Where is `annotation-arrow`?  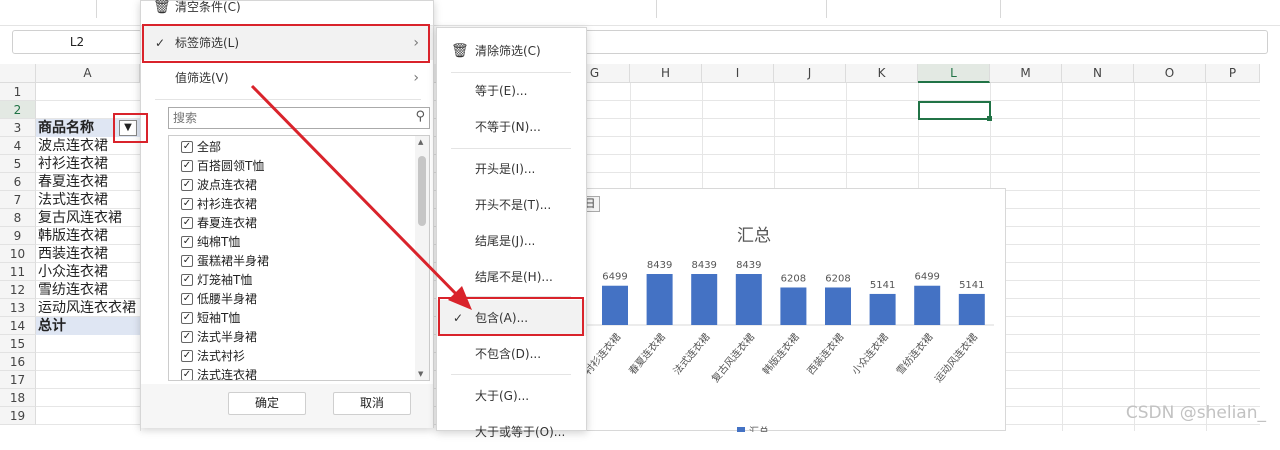
annotation-arrow is located at coordinates (361, 197).